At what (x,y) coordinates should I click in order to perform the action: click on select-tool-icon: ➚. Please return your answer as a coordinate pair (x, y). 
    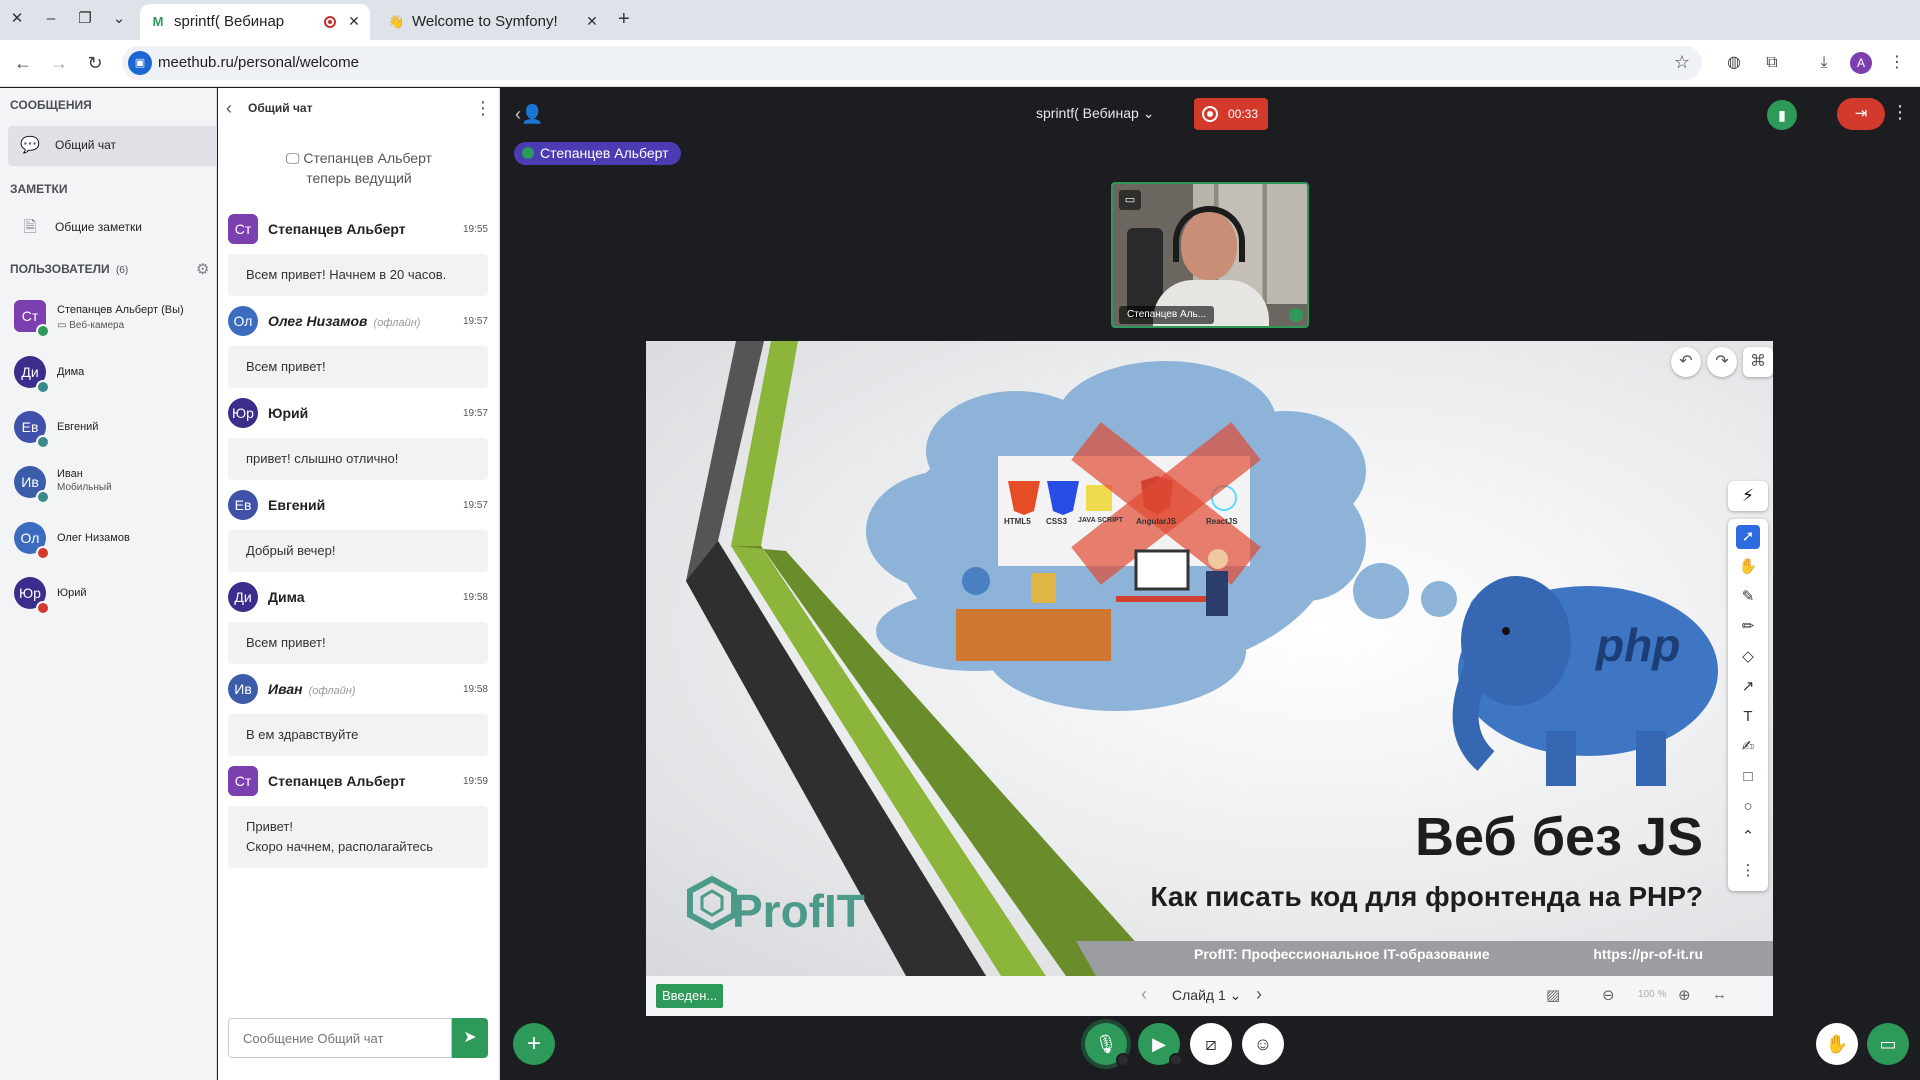
    Looking at the image, I should click on (1748, 537).